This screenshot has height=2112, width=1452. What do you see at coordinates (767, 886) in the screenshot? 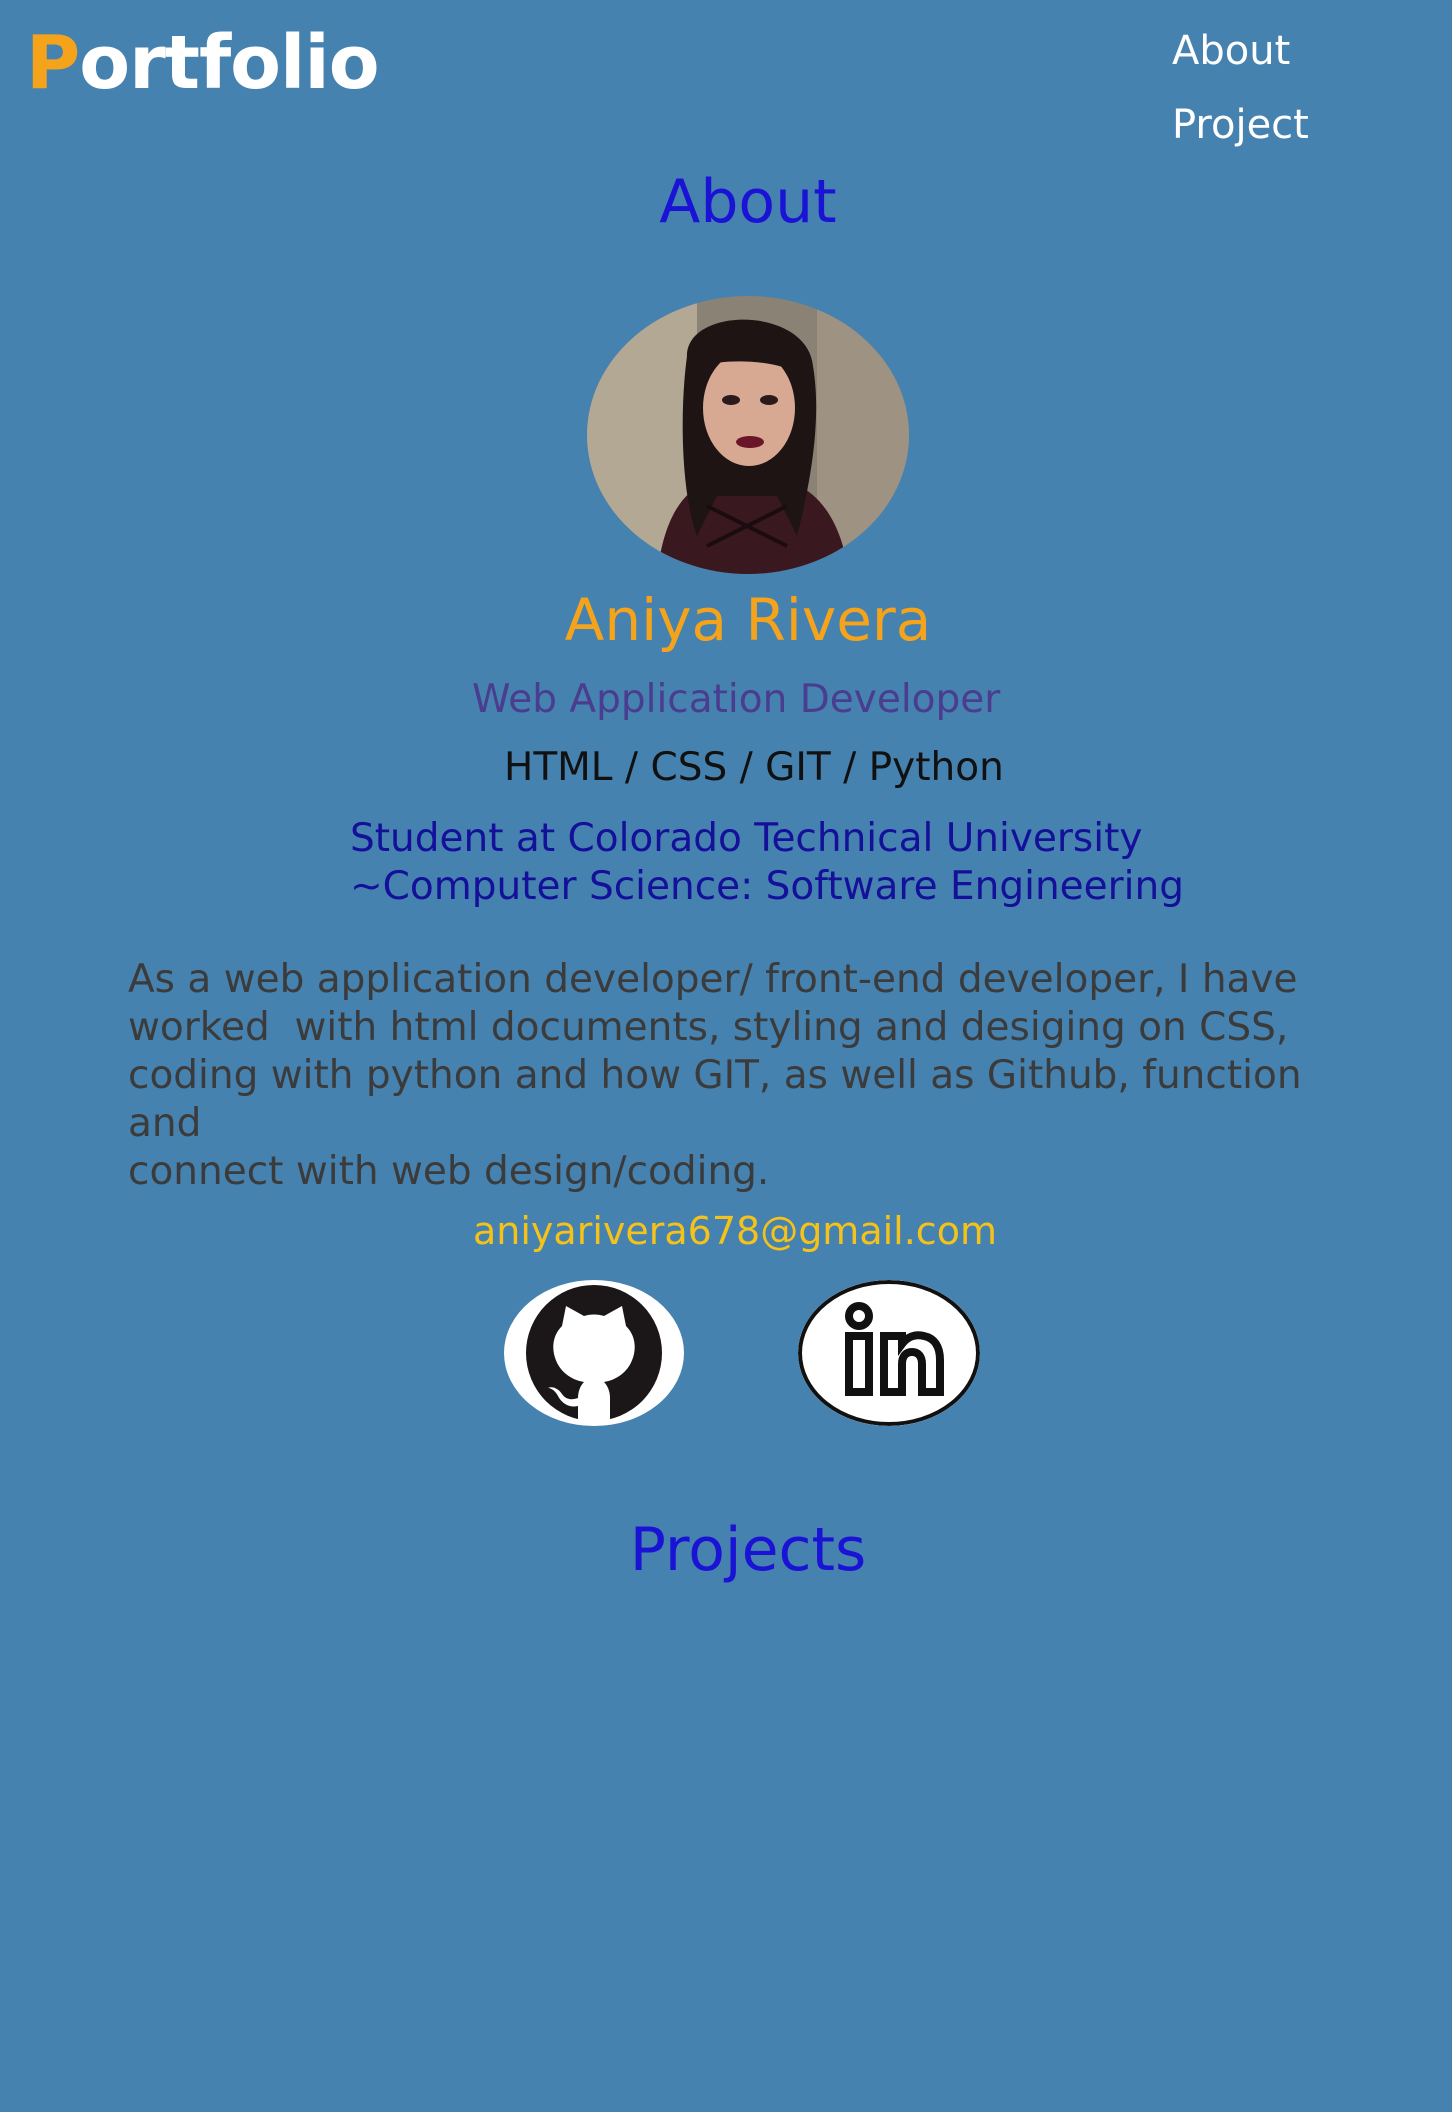
I see `education-major: ~Computer Science: Software Engineering` at bounding box center [767, 886].